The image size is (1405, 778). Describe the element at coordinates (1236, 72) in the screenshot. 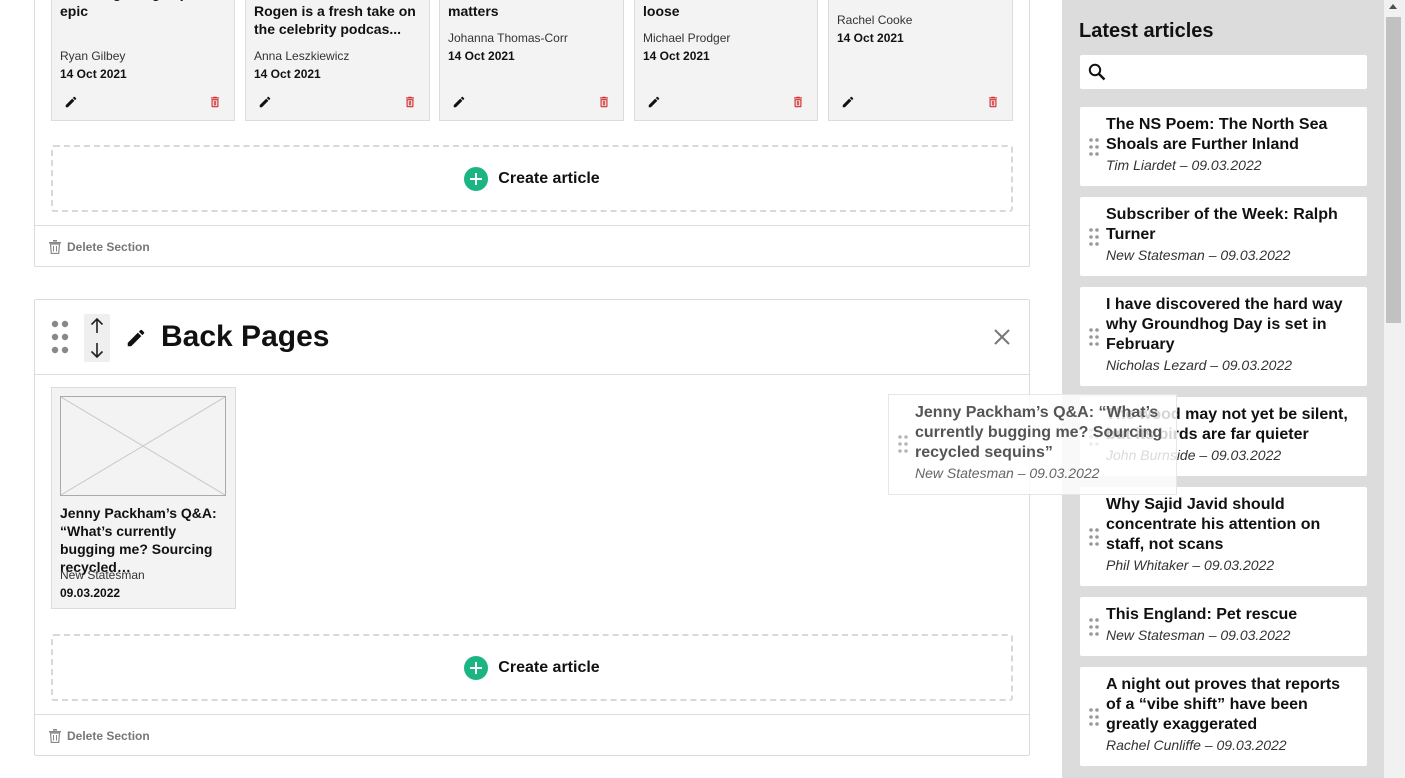

I see `search-input` at that location.